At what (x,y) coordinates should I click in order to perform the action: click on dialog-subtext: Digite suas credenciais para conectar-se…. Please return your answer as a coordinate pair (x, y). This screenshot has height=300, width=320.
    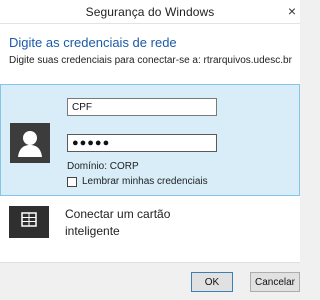
    Looking at the image, I should click on (150, 60).